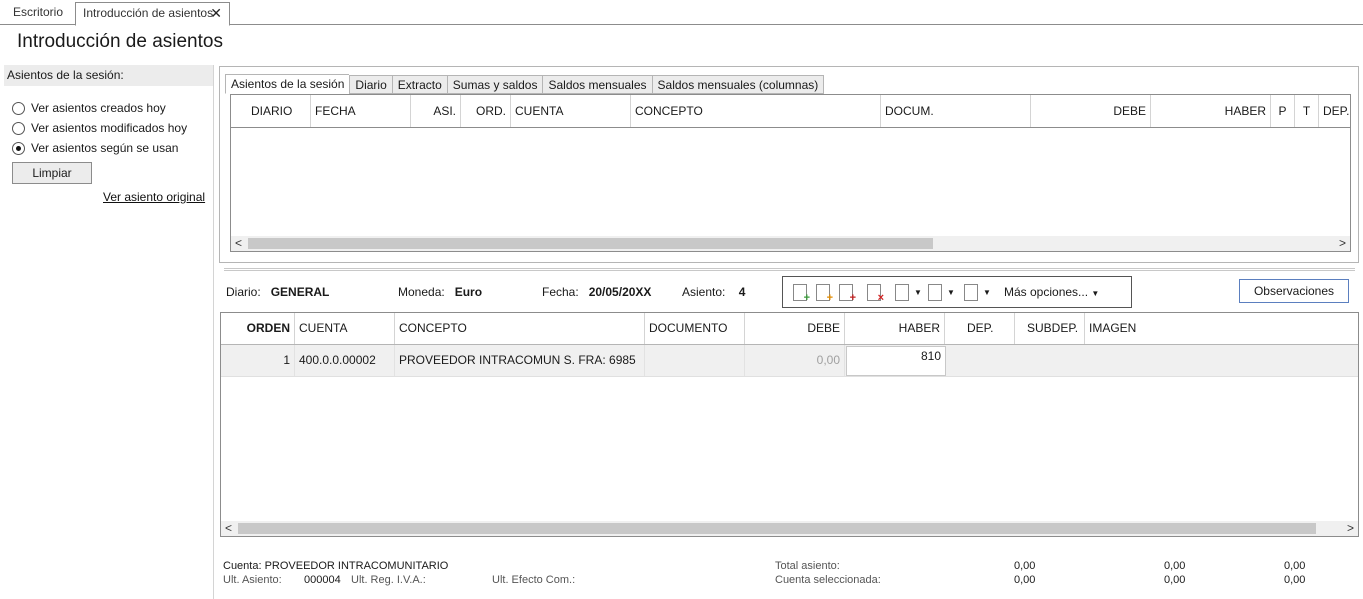 The width and height of the screenshot is (1363, 599). What do you see at coordinates (486, 111) in the screenshot?
I see `col-ord: ORD.` at bounding box center [486, 111].